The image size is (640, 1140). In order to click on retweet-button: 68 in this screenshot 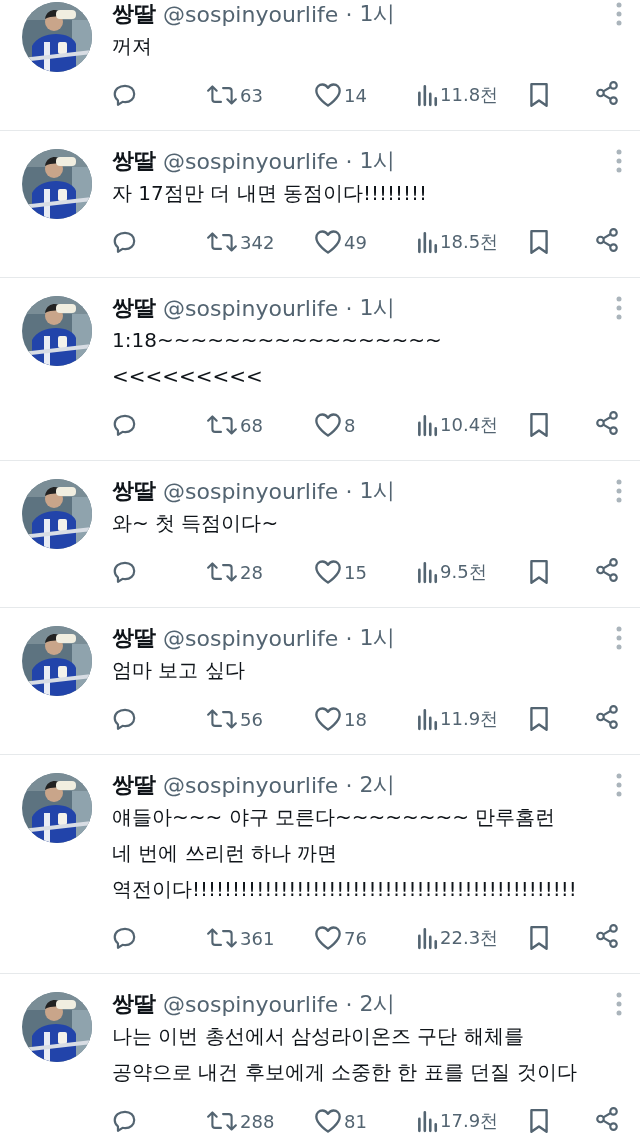, I will do `click(234, 425)`.